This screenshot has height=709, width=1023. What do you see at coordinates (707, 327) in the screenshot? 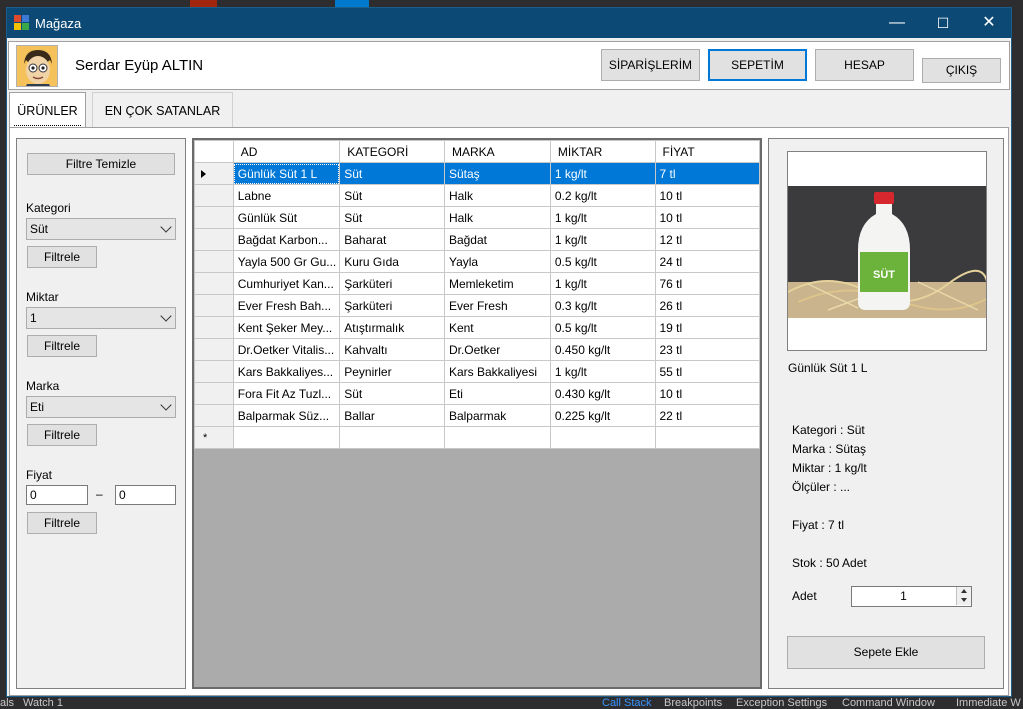
I see `cell-price: 19 tl` at bounding box center [707, 327].